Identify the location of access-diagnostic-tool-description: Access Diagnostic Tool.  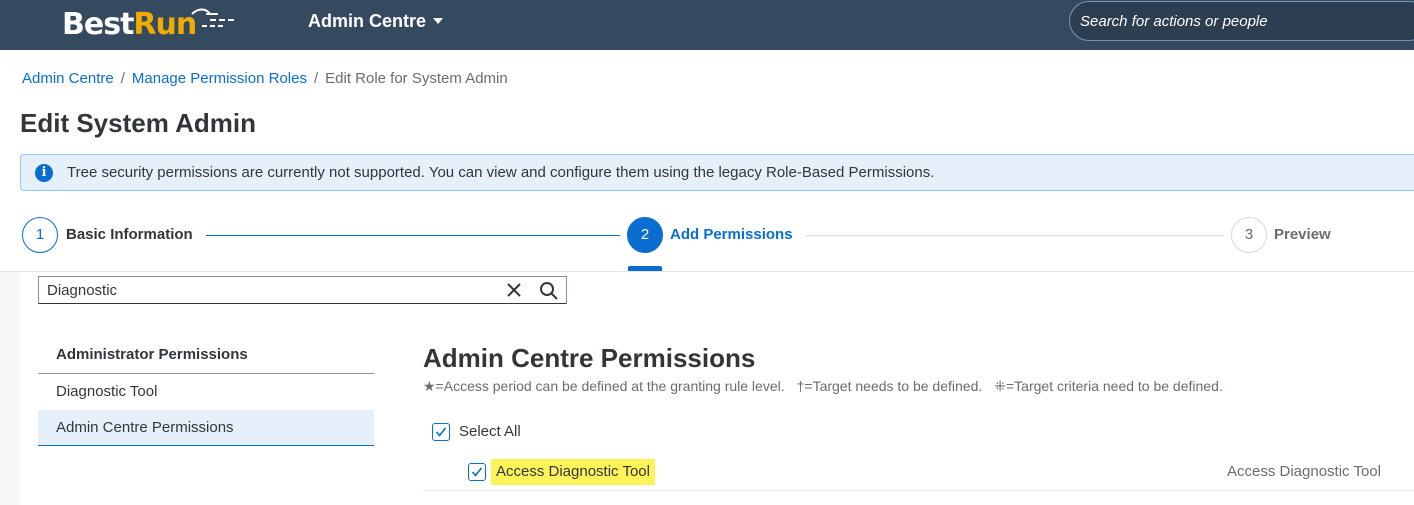
(1304, 471).